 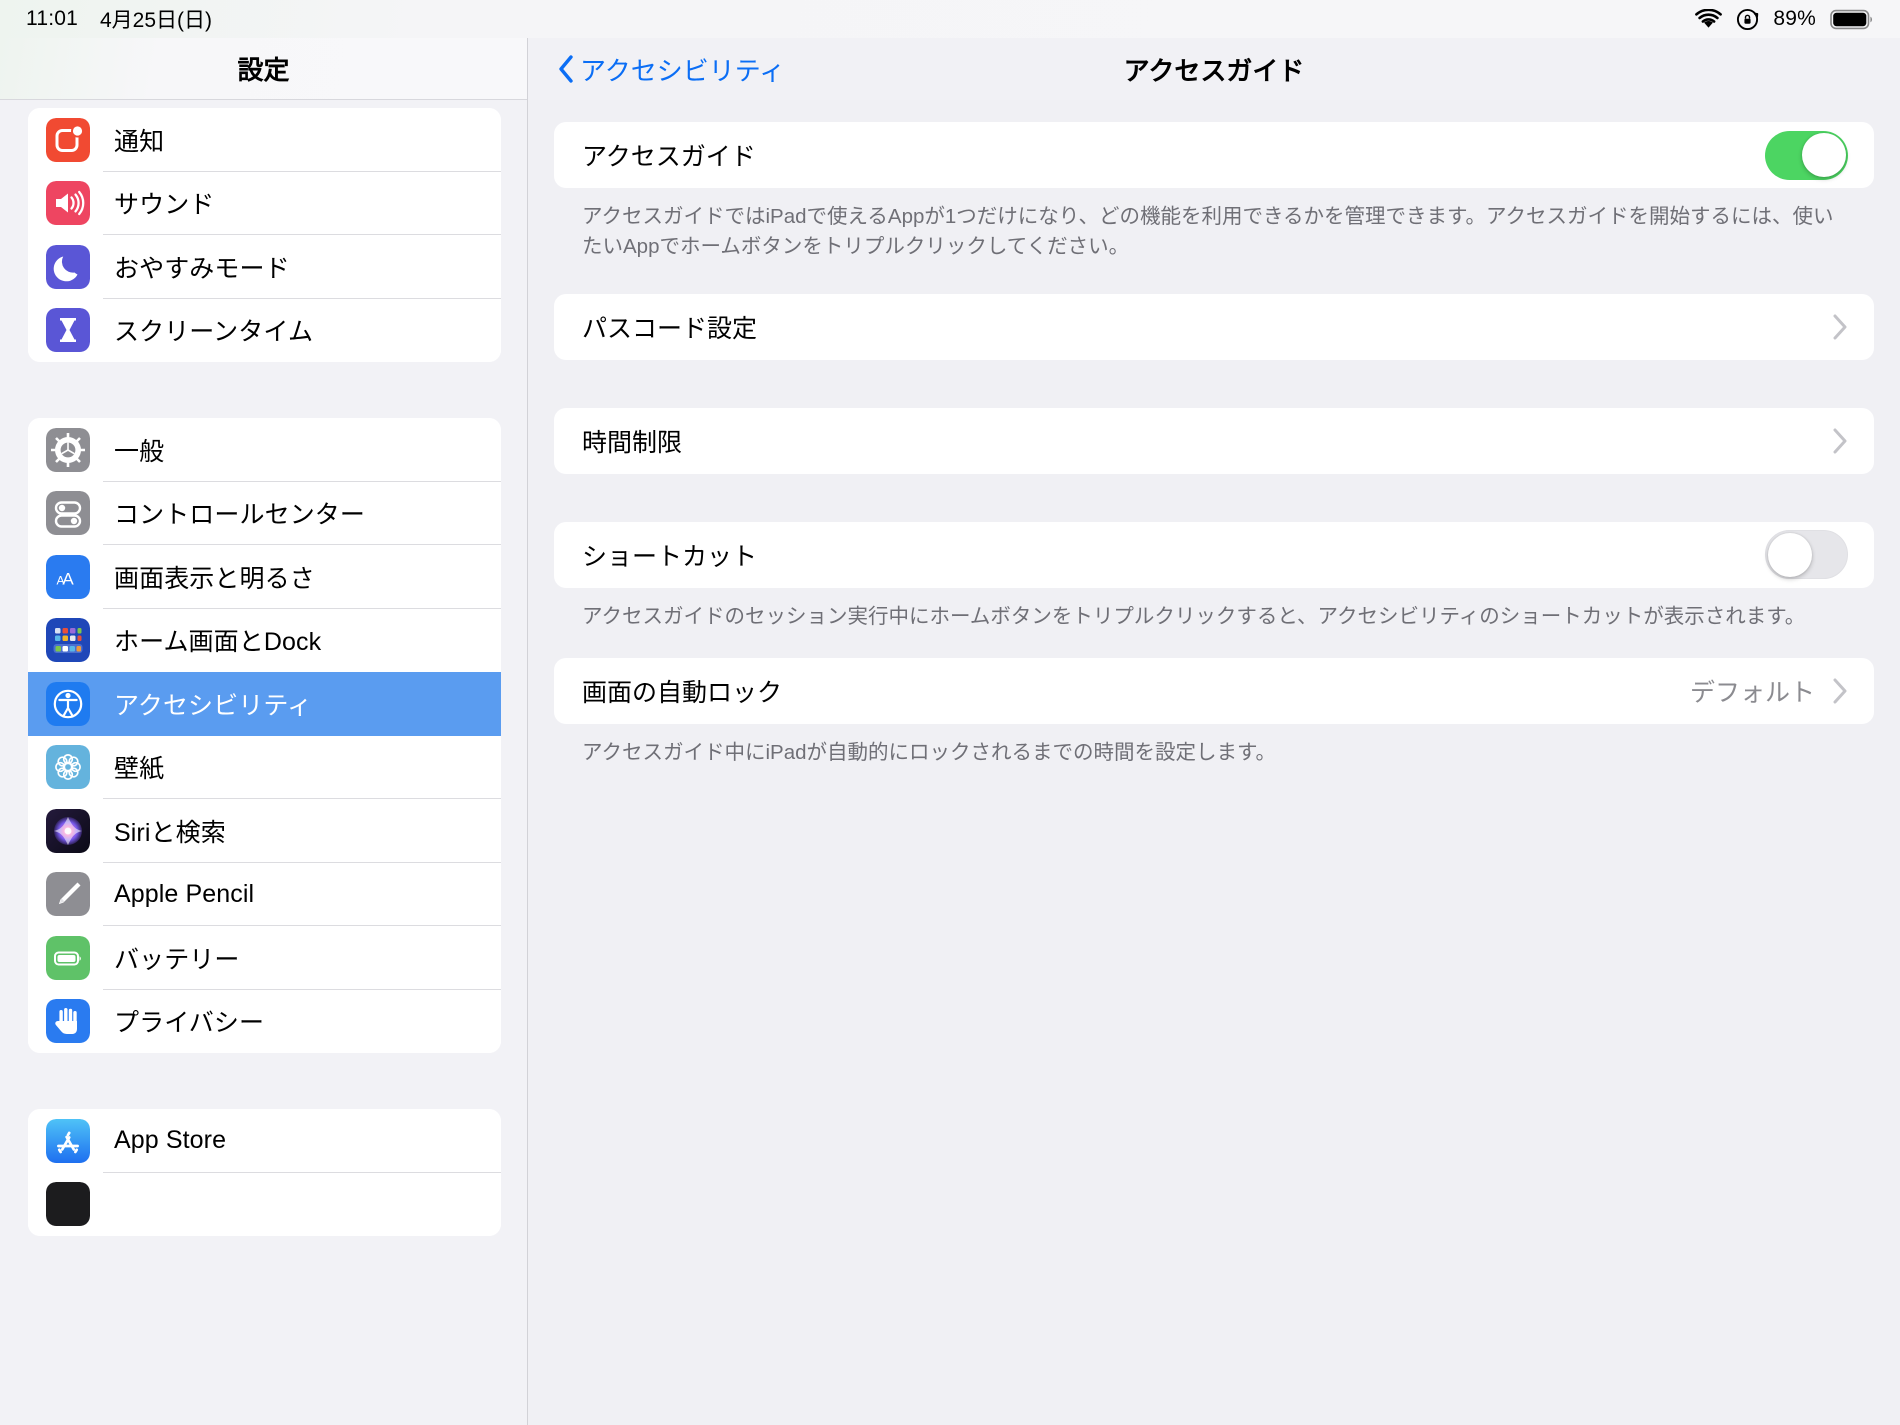 What do you see at coordinates (218, 642) in the screenshot?
I see `sidebar-item-label: ホーム画面とDock` at bounding box center [218, 642].